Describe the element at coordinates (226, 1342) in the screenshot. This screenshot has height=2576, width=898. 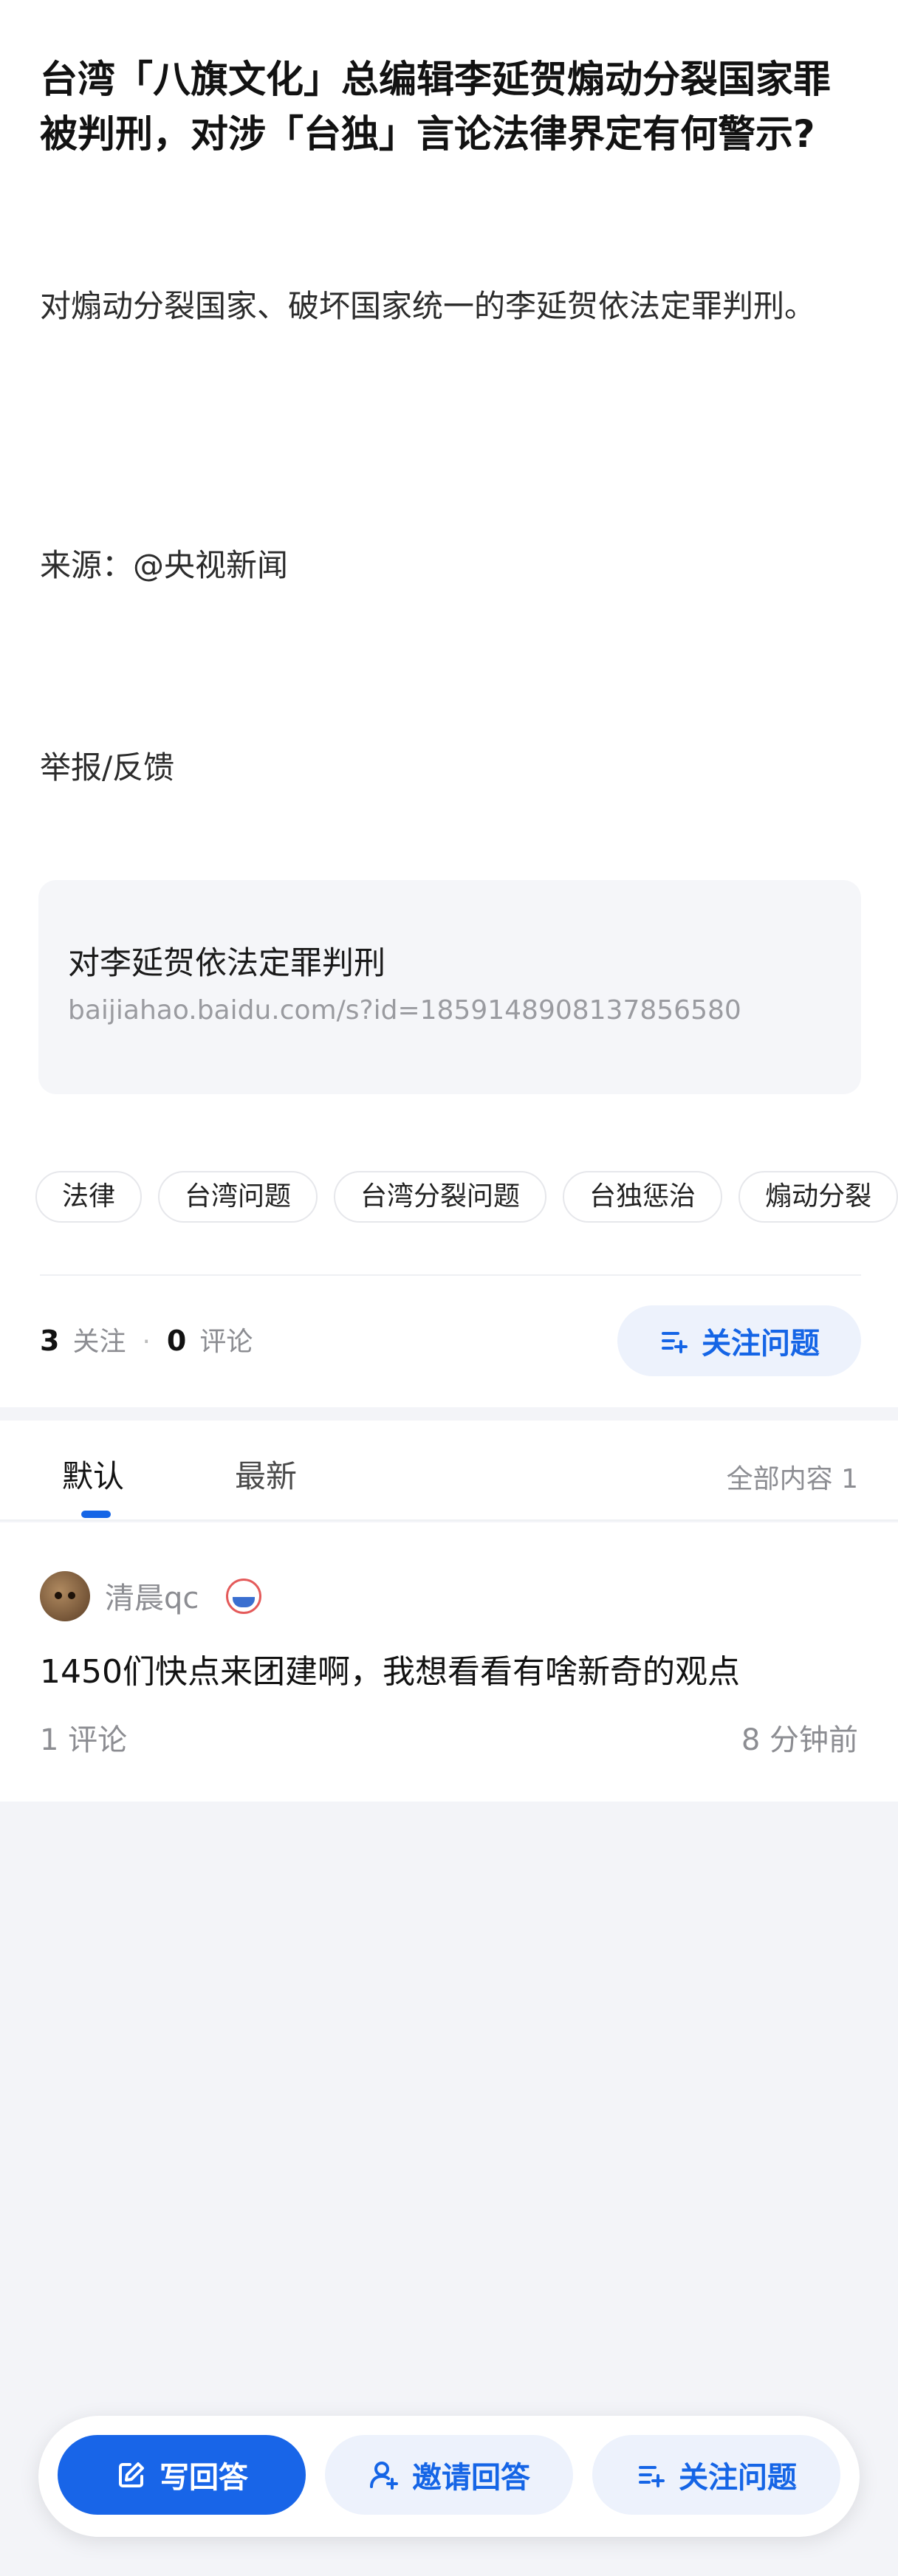
I see `comment-label: 评论` at that location.